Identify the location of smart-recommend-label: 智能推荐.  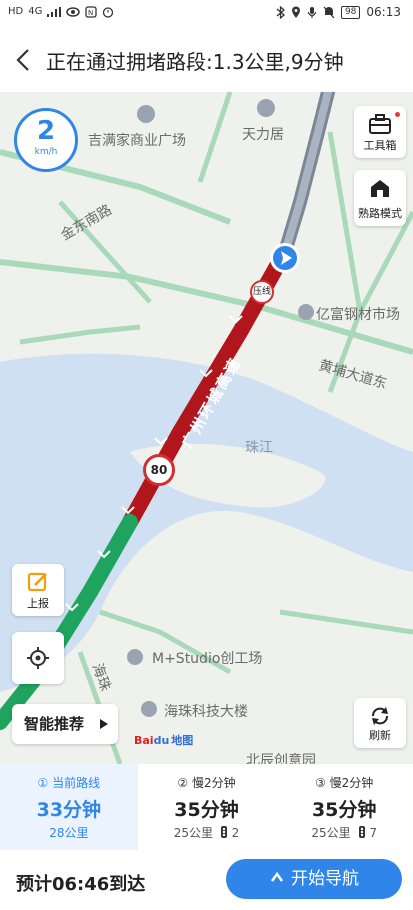
(54, 724).